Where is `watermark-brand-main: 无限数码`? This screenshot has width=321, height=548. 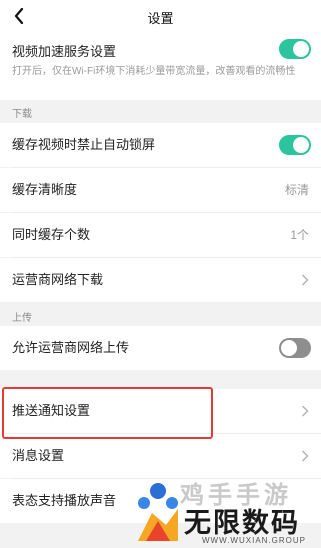 watermark-brand-main: 无限数码 is located at coordinates (242, 523).